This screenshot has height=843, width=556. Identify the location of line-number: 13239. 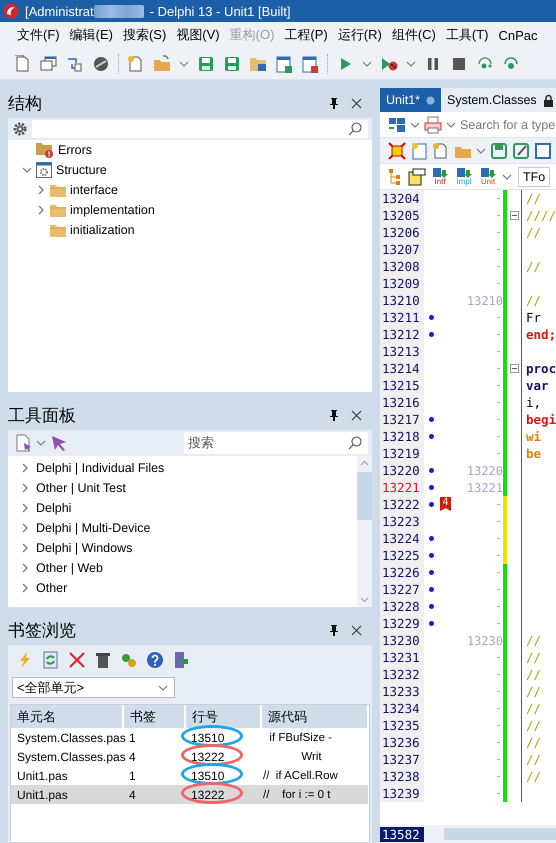
(402, 793).